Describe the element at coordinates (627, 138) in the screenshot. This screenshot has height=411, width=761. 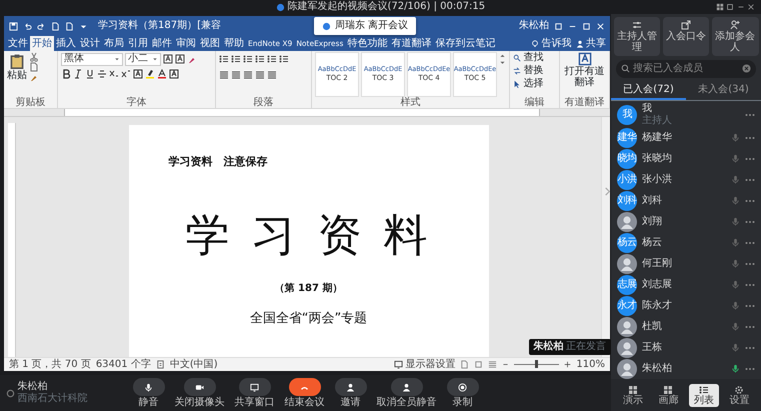
I see `avatar: 建华` at that location.